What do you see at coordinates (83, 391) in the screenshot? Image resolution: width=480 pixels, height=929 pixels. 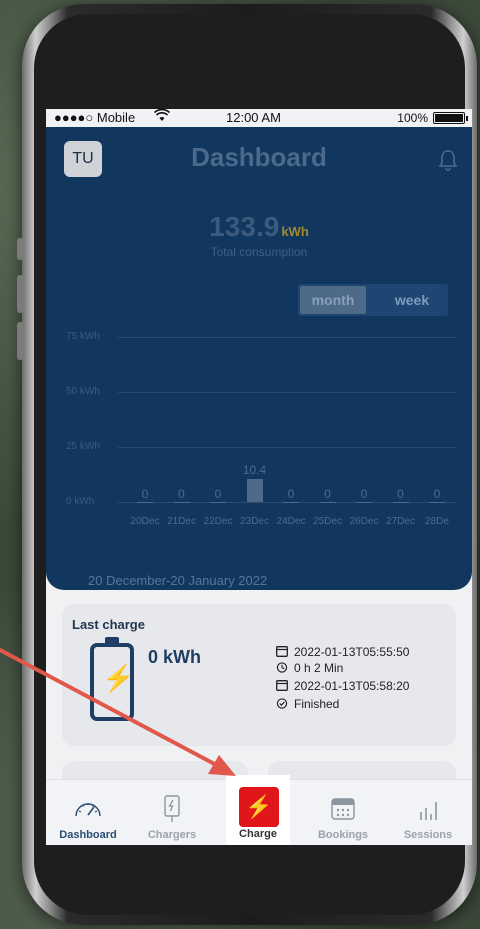 I see `y-tick-label: 50 kWh` at bounding box center [83, 391].